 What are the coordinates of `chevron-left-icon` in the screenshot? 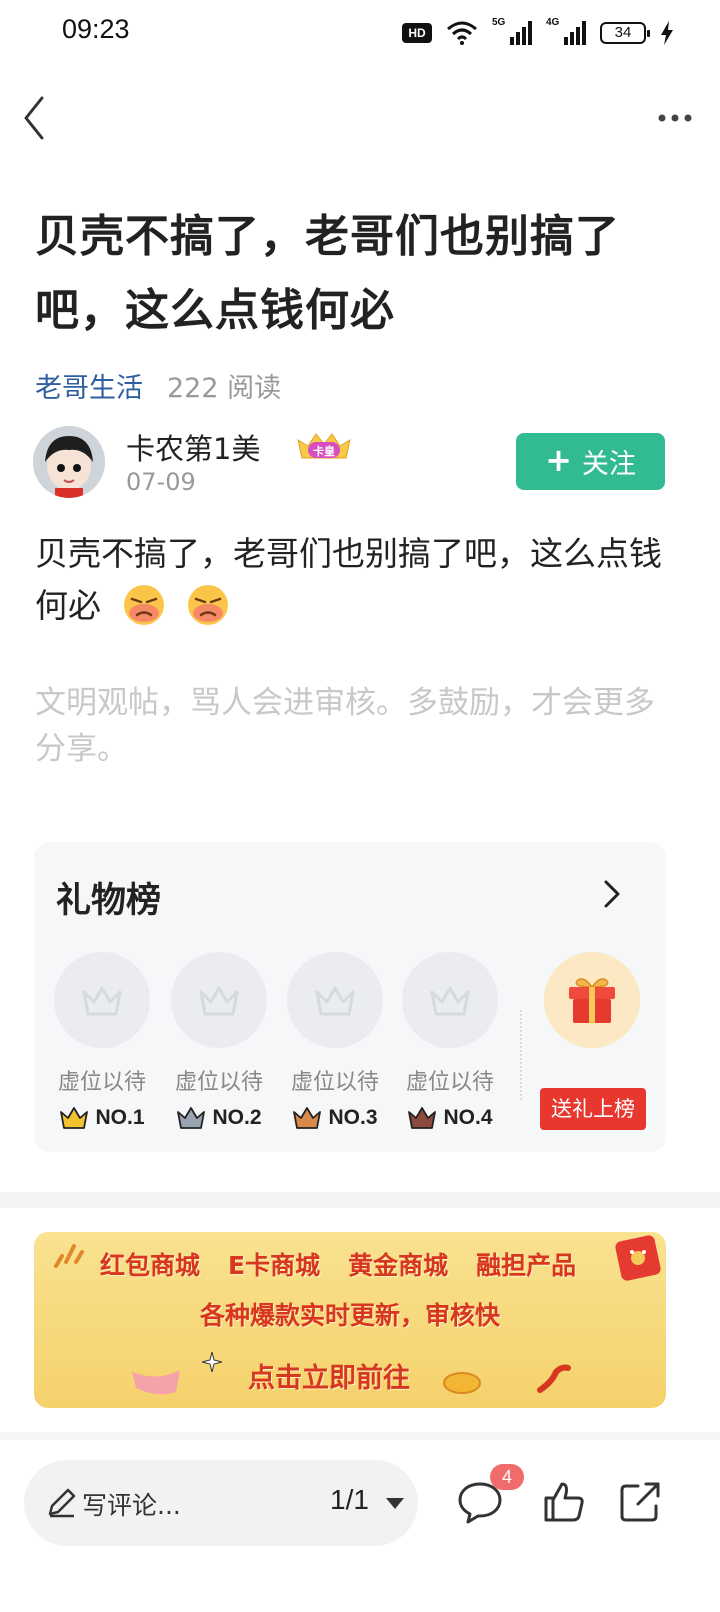 It's located at (34, 118).